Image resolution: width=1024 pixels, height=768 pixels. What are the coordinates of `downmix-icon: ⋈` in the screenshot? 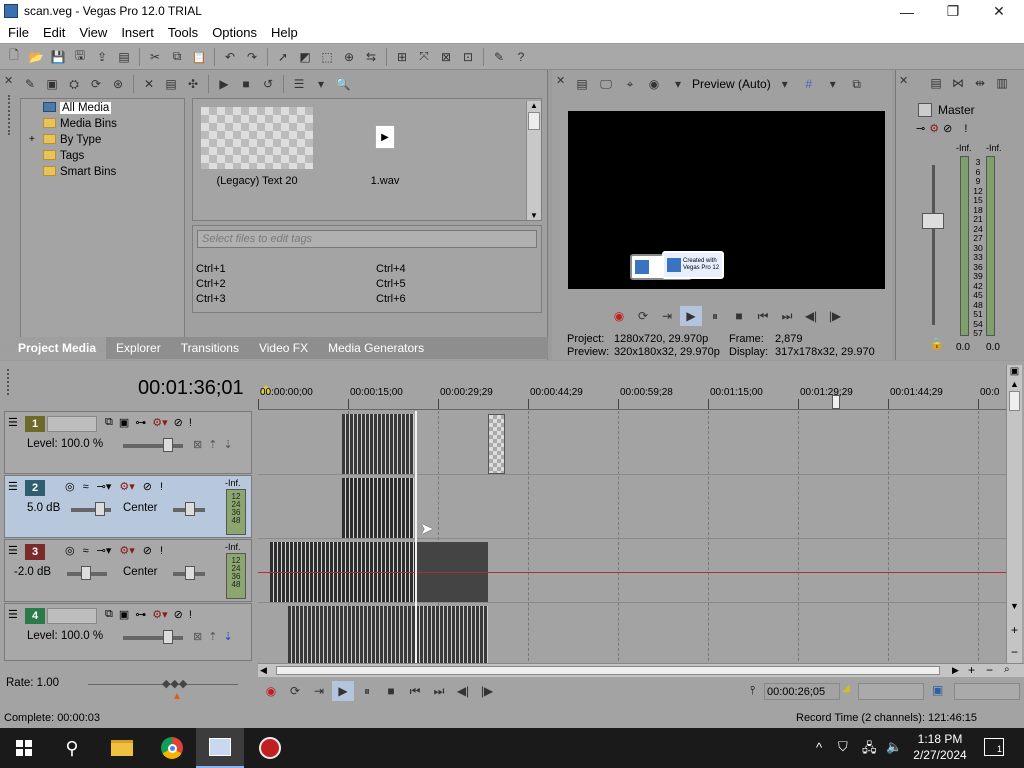 It's located at (958, 83).